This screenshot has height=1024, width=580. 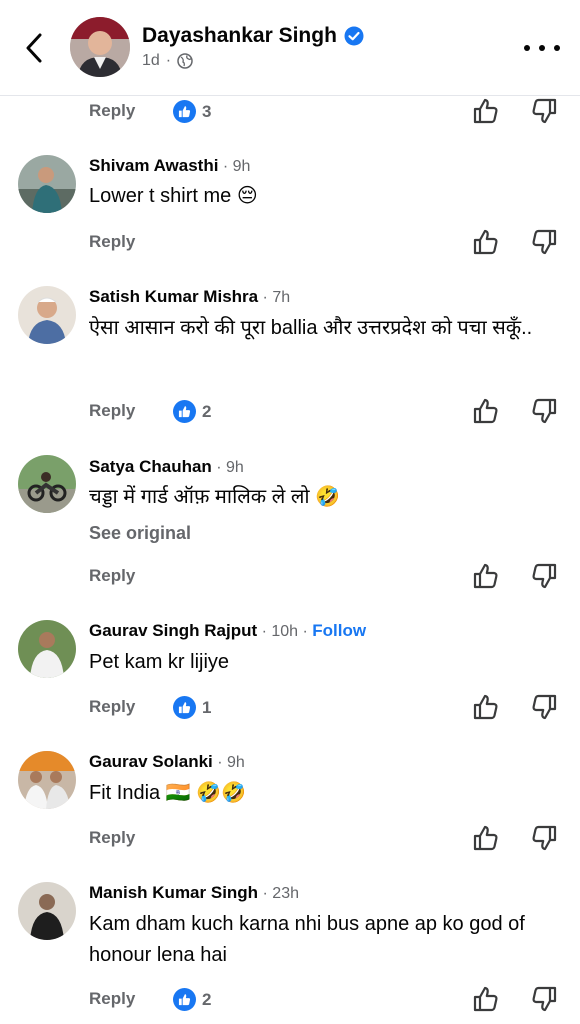 I want to click on more-options-button, so click(x=542, y=48).